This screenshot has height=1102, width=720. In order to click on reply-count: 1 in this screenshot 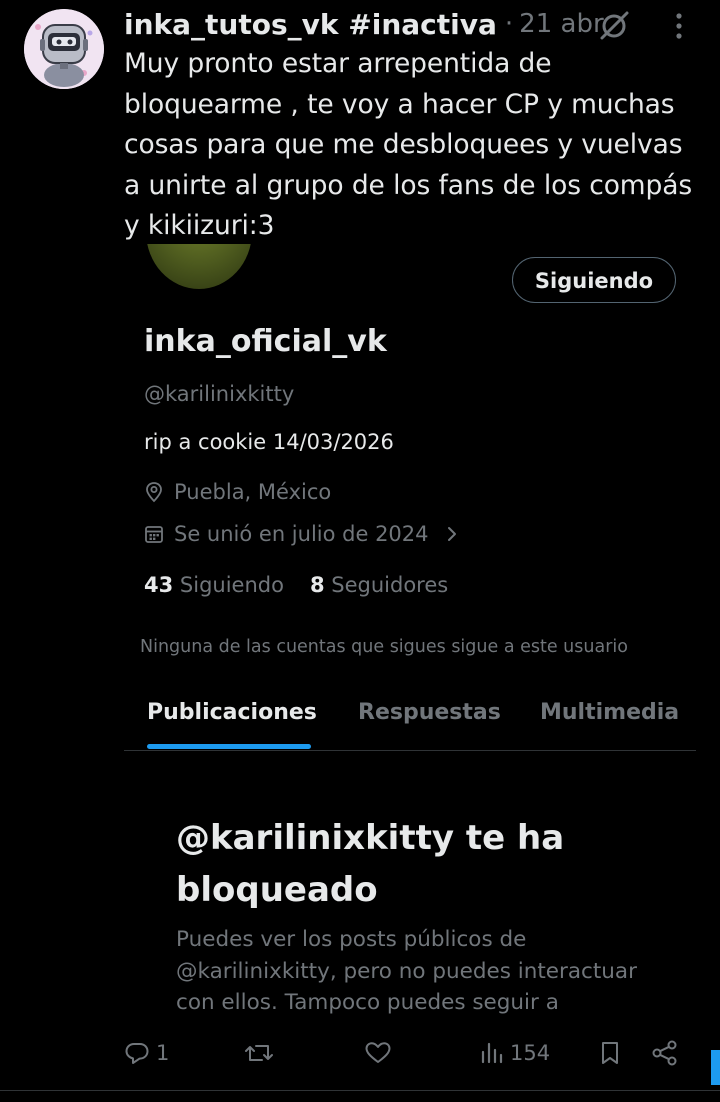, I will do `click(163, 1053)`.